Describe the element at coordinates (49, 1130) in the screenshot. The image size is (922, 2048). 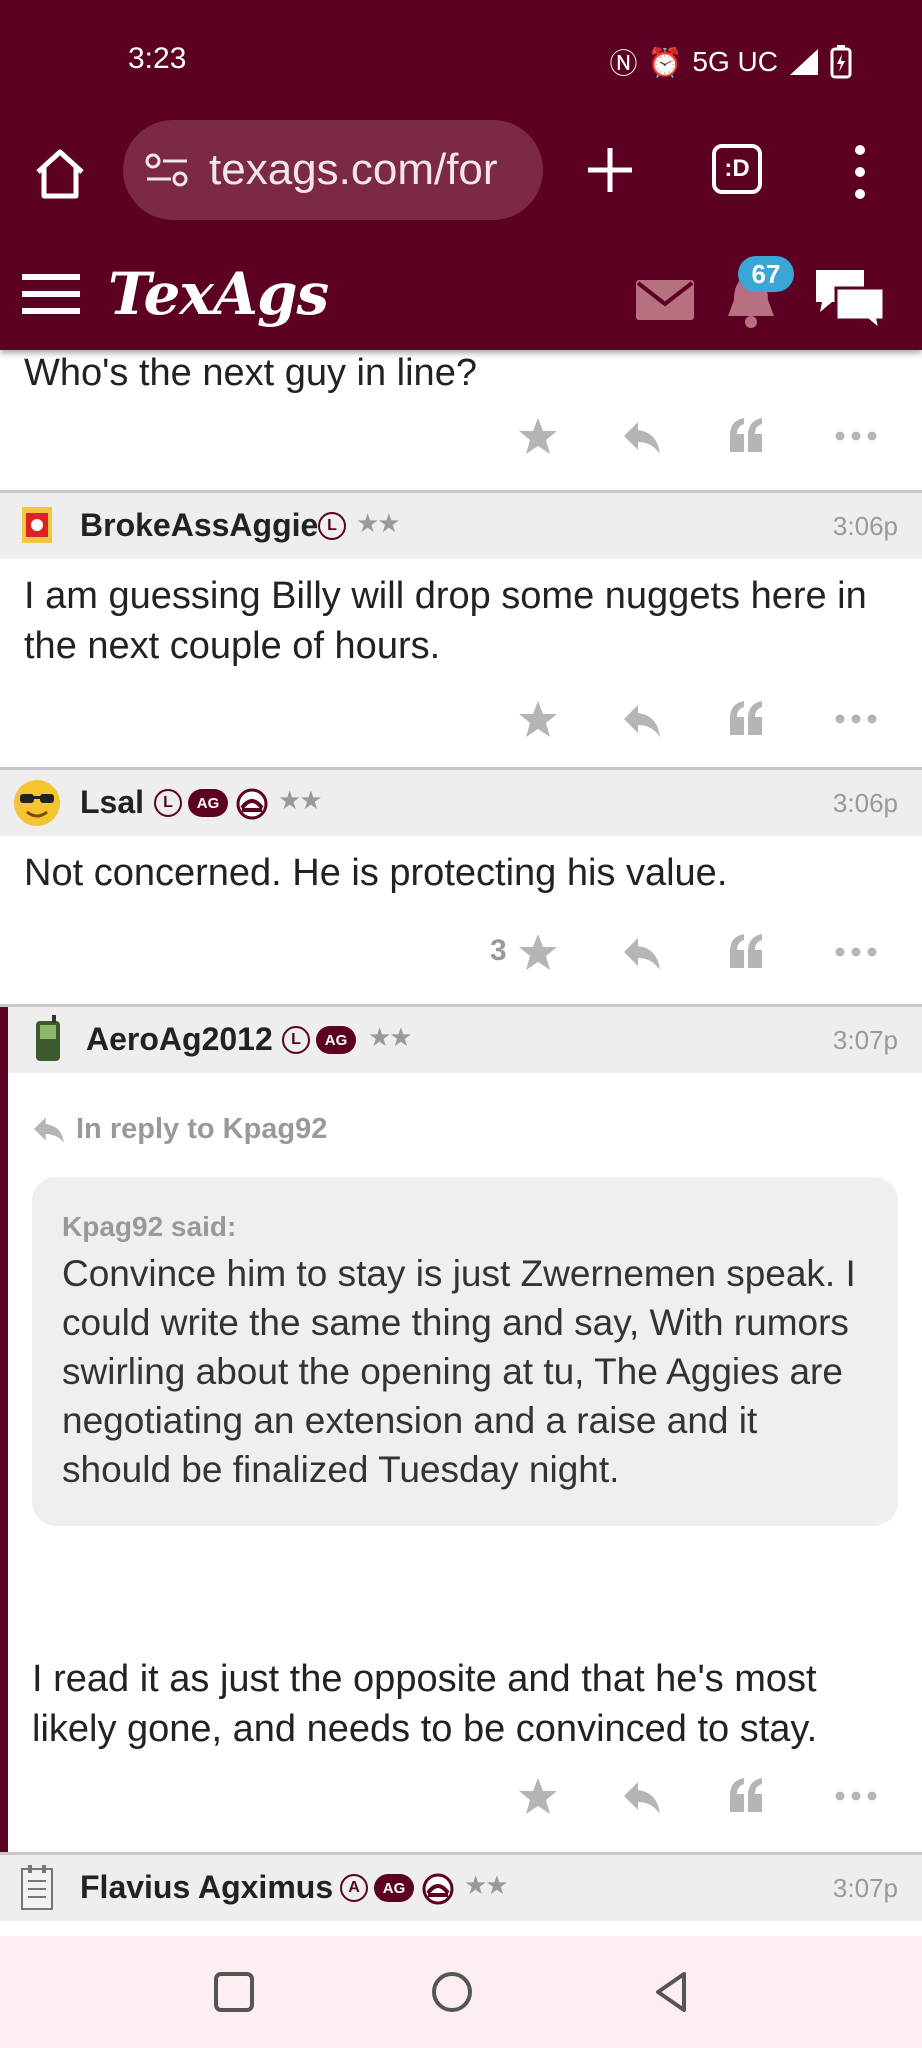
I see `reply-arrow-icon` at that location.